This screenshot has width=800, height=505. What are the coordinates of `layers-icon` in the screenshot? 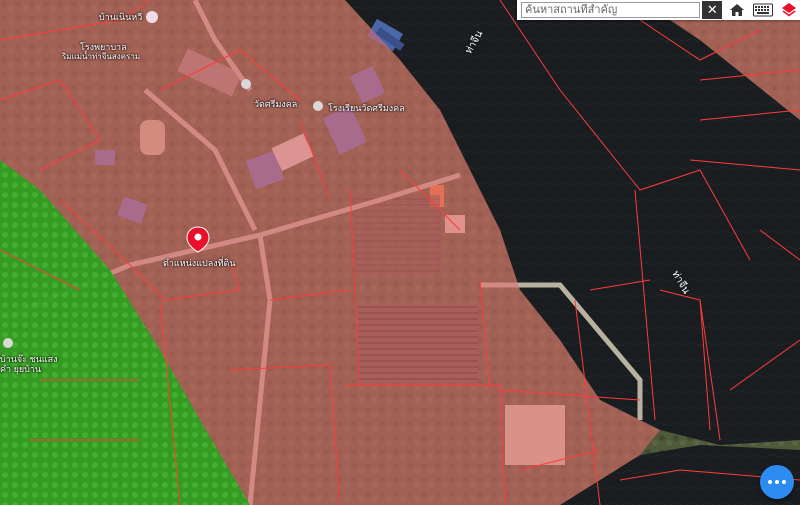 It's located at (789, 10).